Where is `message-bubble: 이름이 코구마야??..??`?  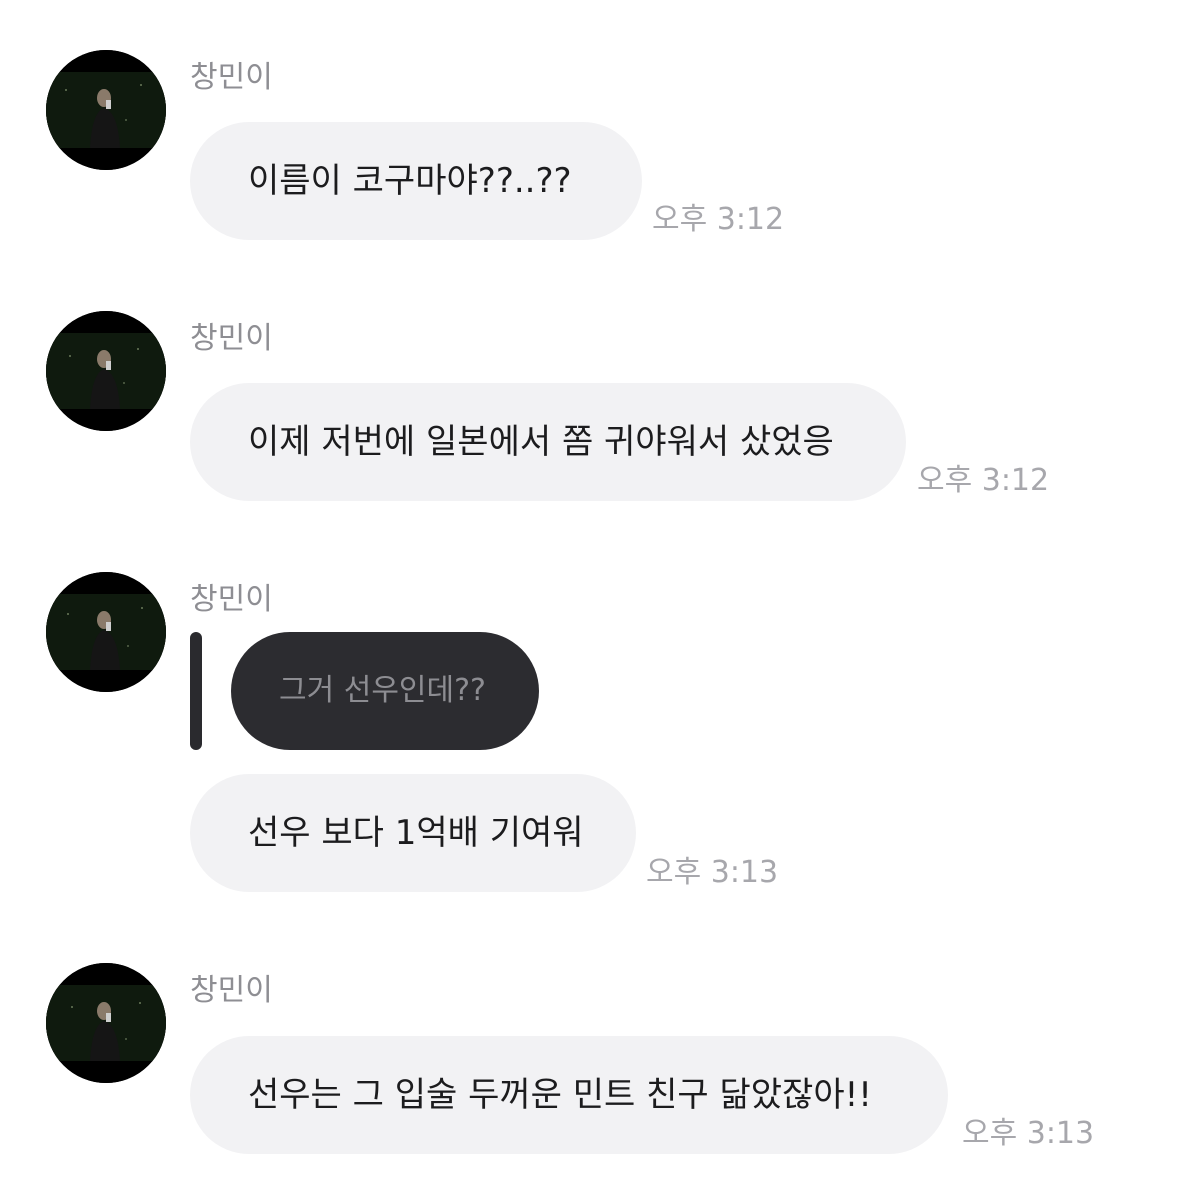
message-bubble: 이름이 코구마야??..?? is located at coordinates (416, 181).